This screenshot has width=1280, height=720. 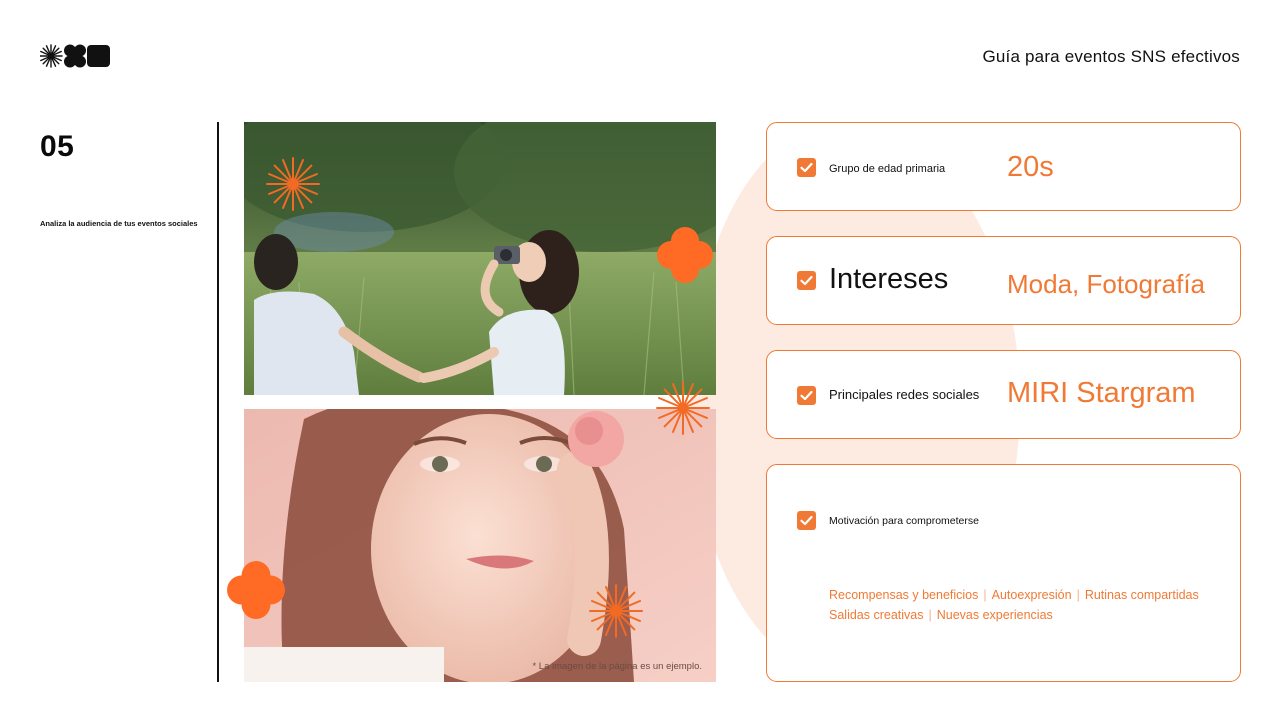 What do you see at coordinates (57, 146) in the screenshot?
I see `section-number: 05` at bounding box center [57, 146].